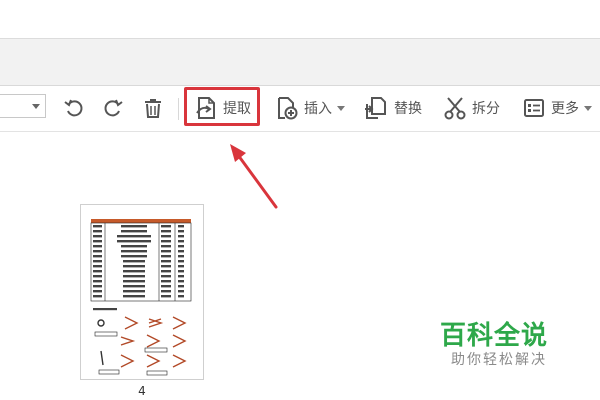  Describe the element at coordinates (142, 391) in the screenshot. I see `page-number-label: 4` at that location.